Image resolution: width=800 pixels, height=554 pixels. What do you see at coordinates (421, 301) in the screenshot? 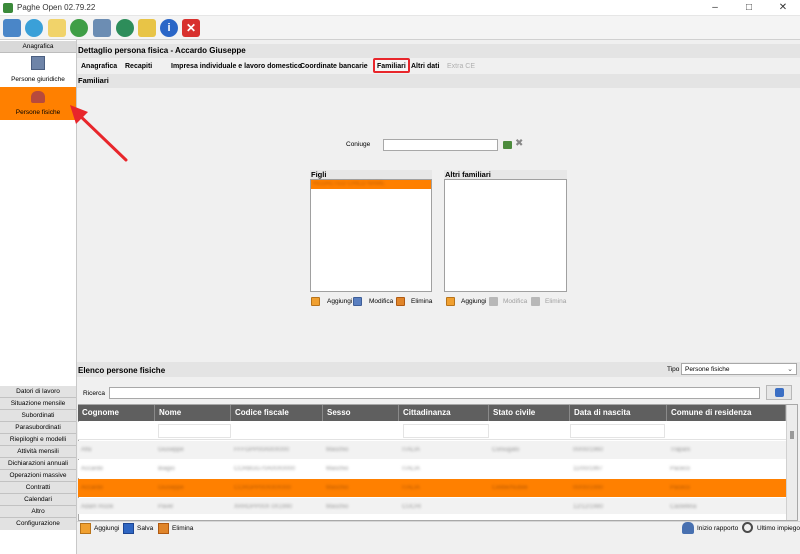
I see `delete-figlio-button: Elimina` at bounding box center [421, 301].